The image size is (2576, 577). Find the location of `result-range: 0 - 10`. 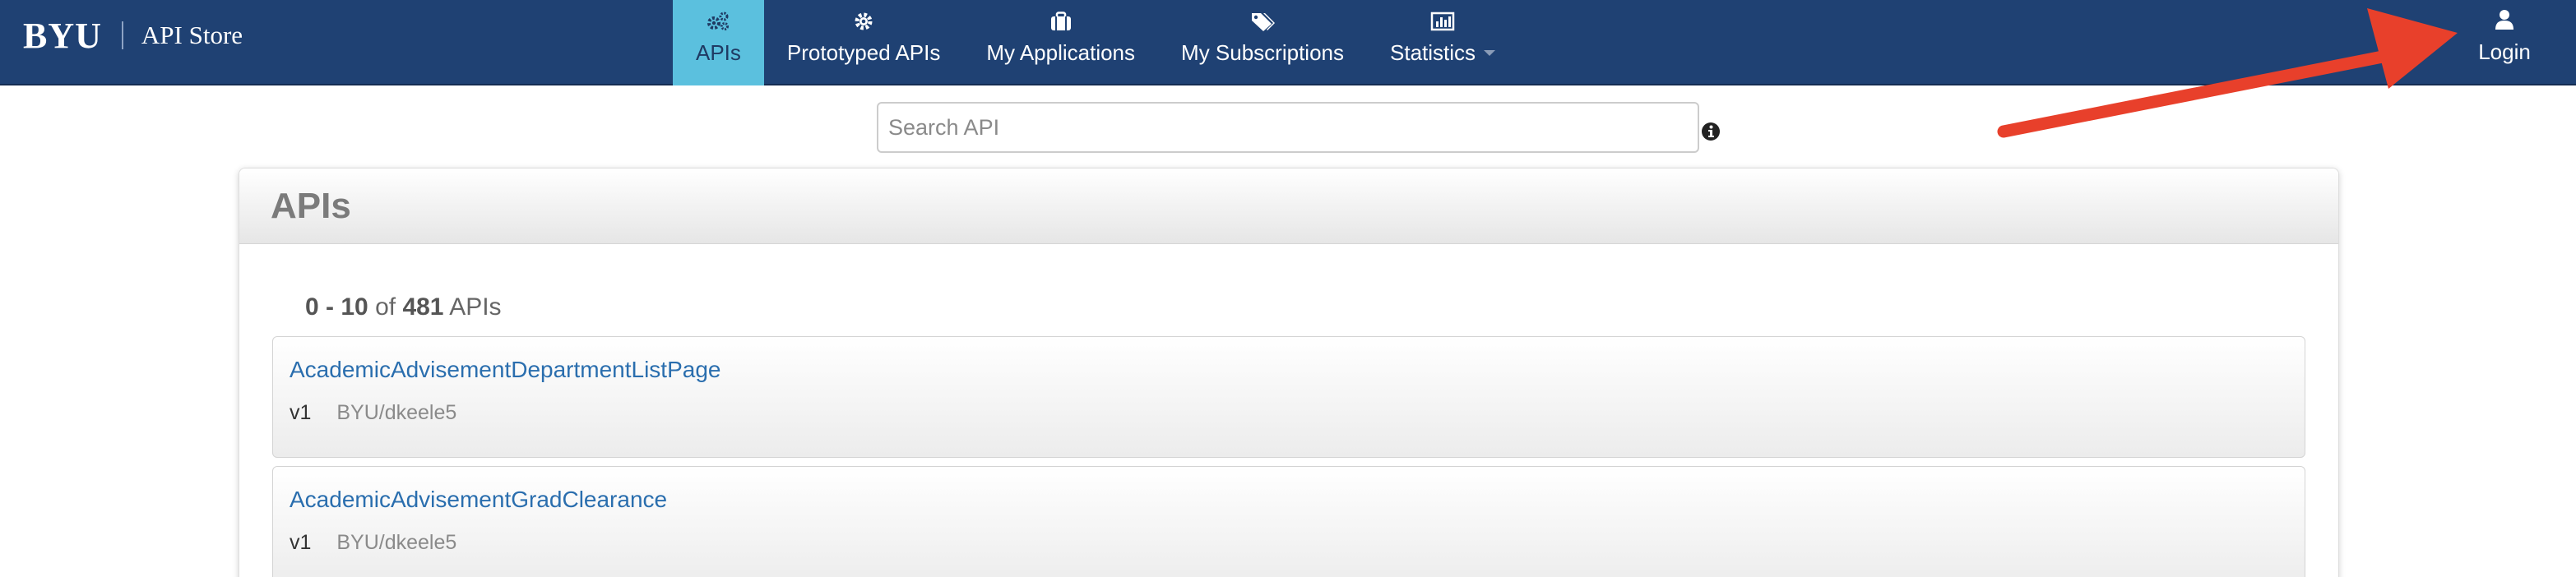

result-range: 0 - 10 is located at coordinates (337, 307).